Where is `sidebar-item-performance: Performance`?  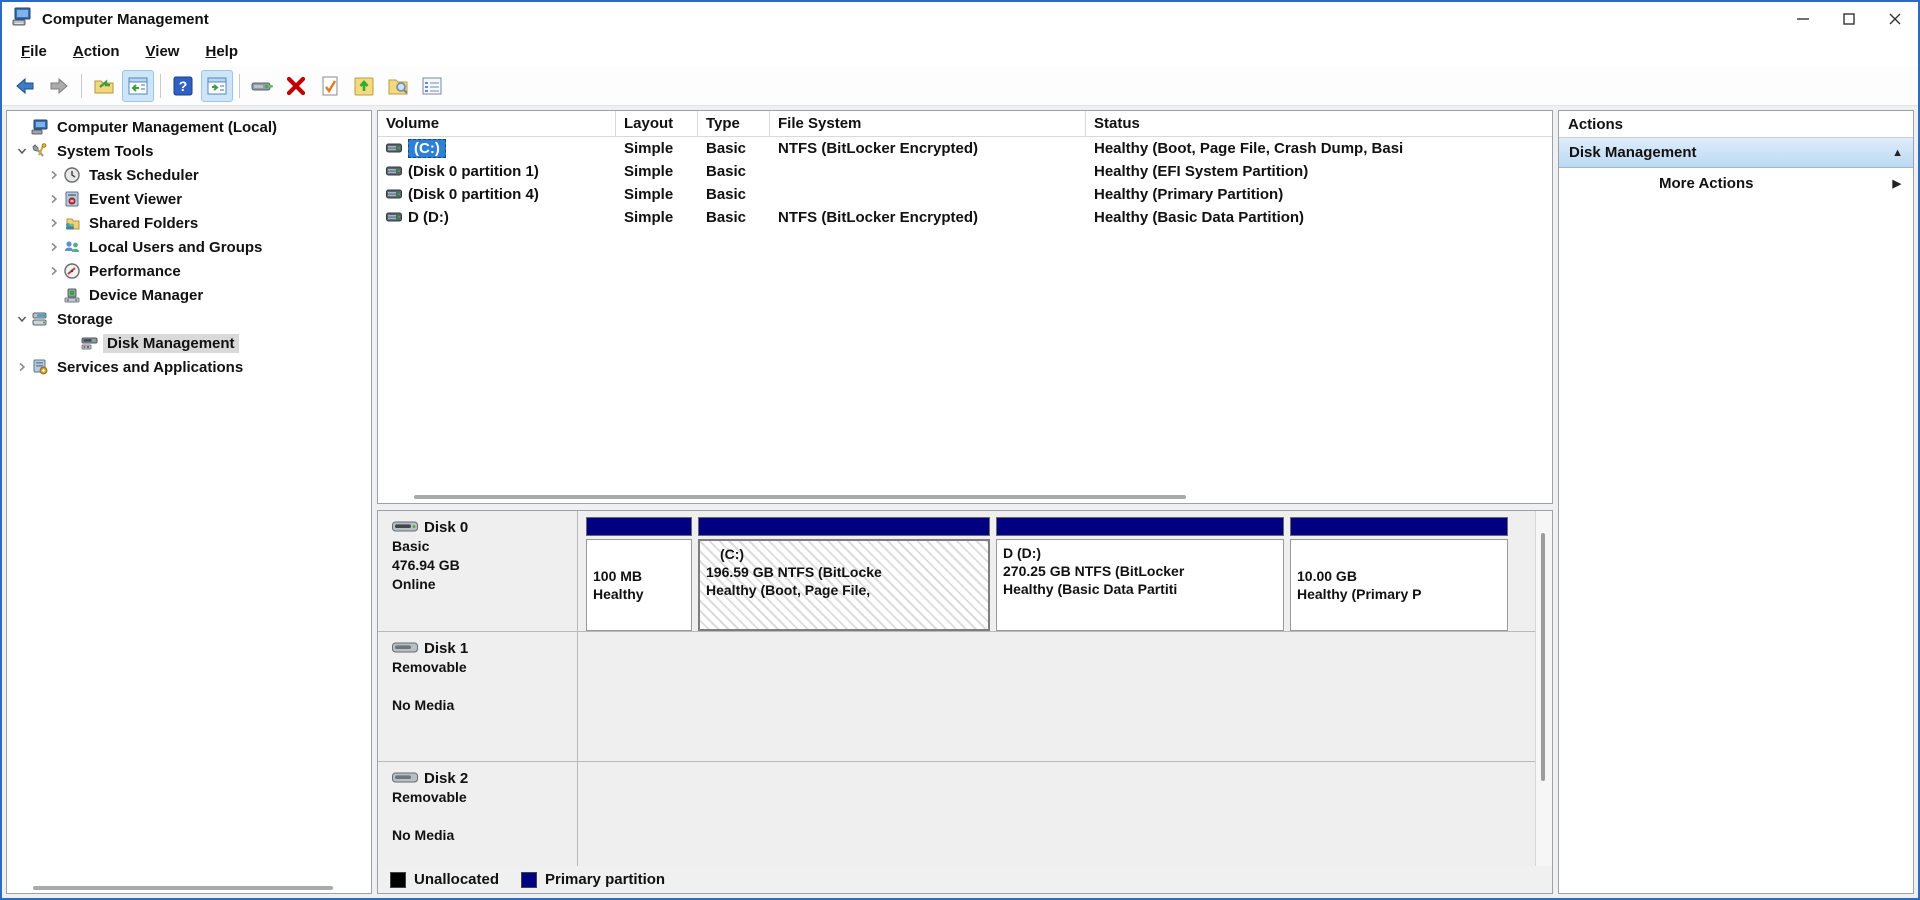 sidebar-item-performance: Performance is located at coordinates (189, 271).